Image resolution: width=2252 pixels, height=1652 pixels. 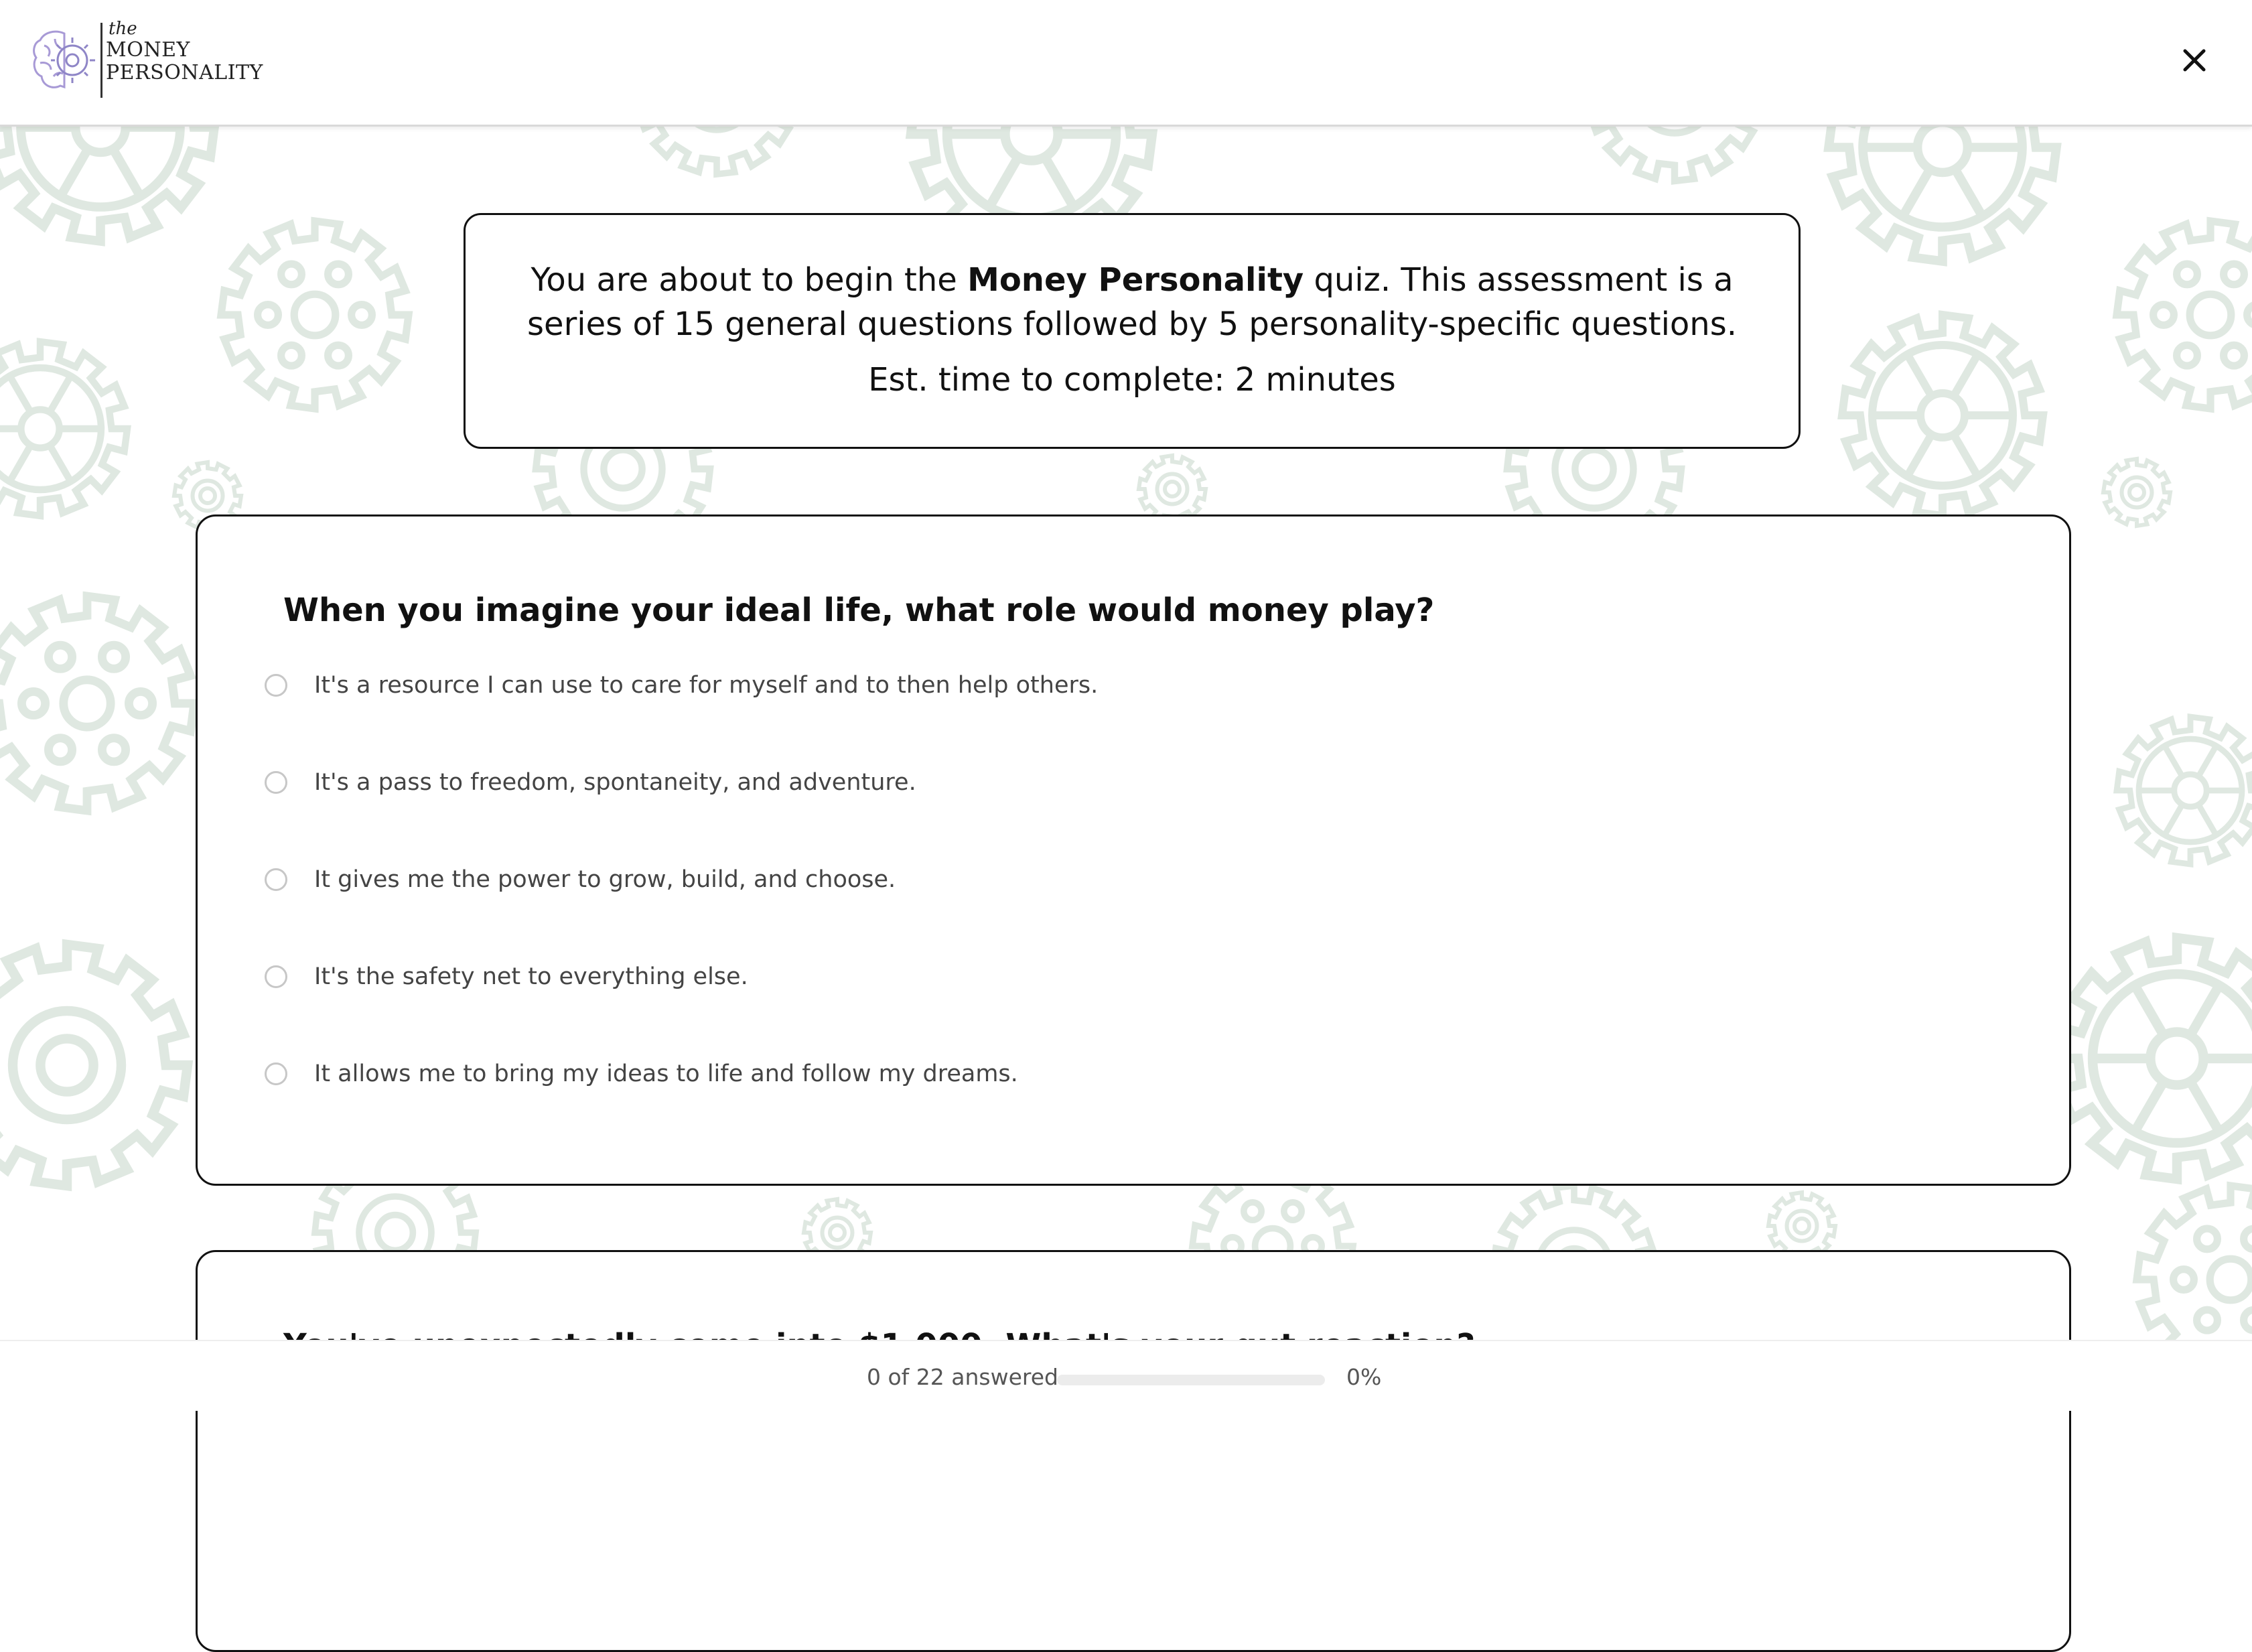 I want to click on logo-divider, so click(x=101, y=60).